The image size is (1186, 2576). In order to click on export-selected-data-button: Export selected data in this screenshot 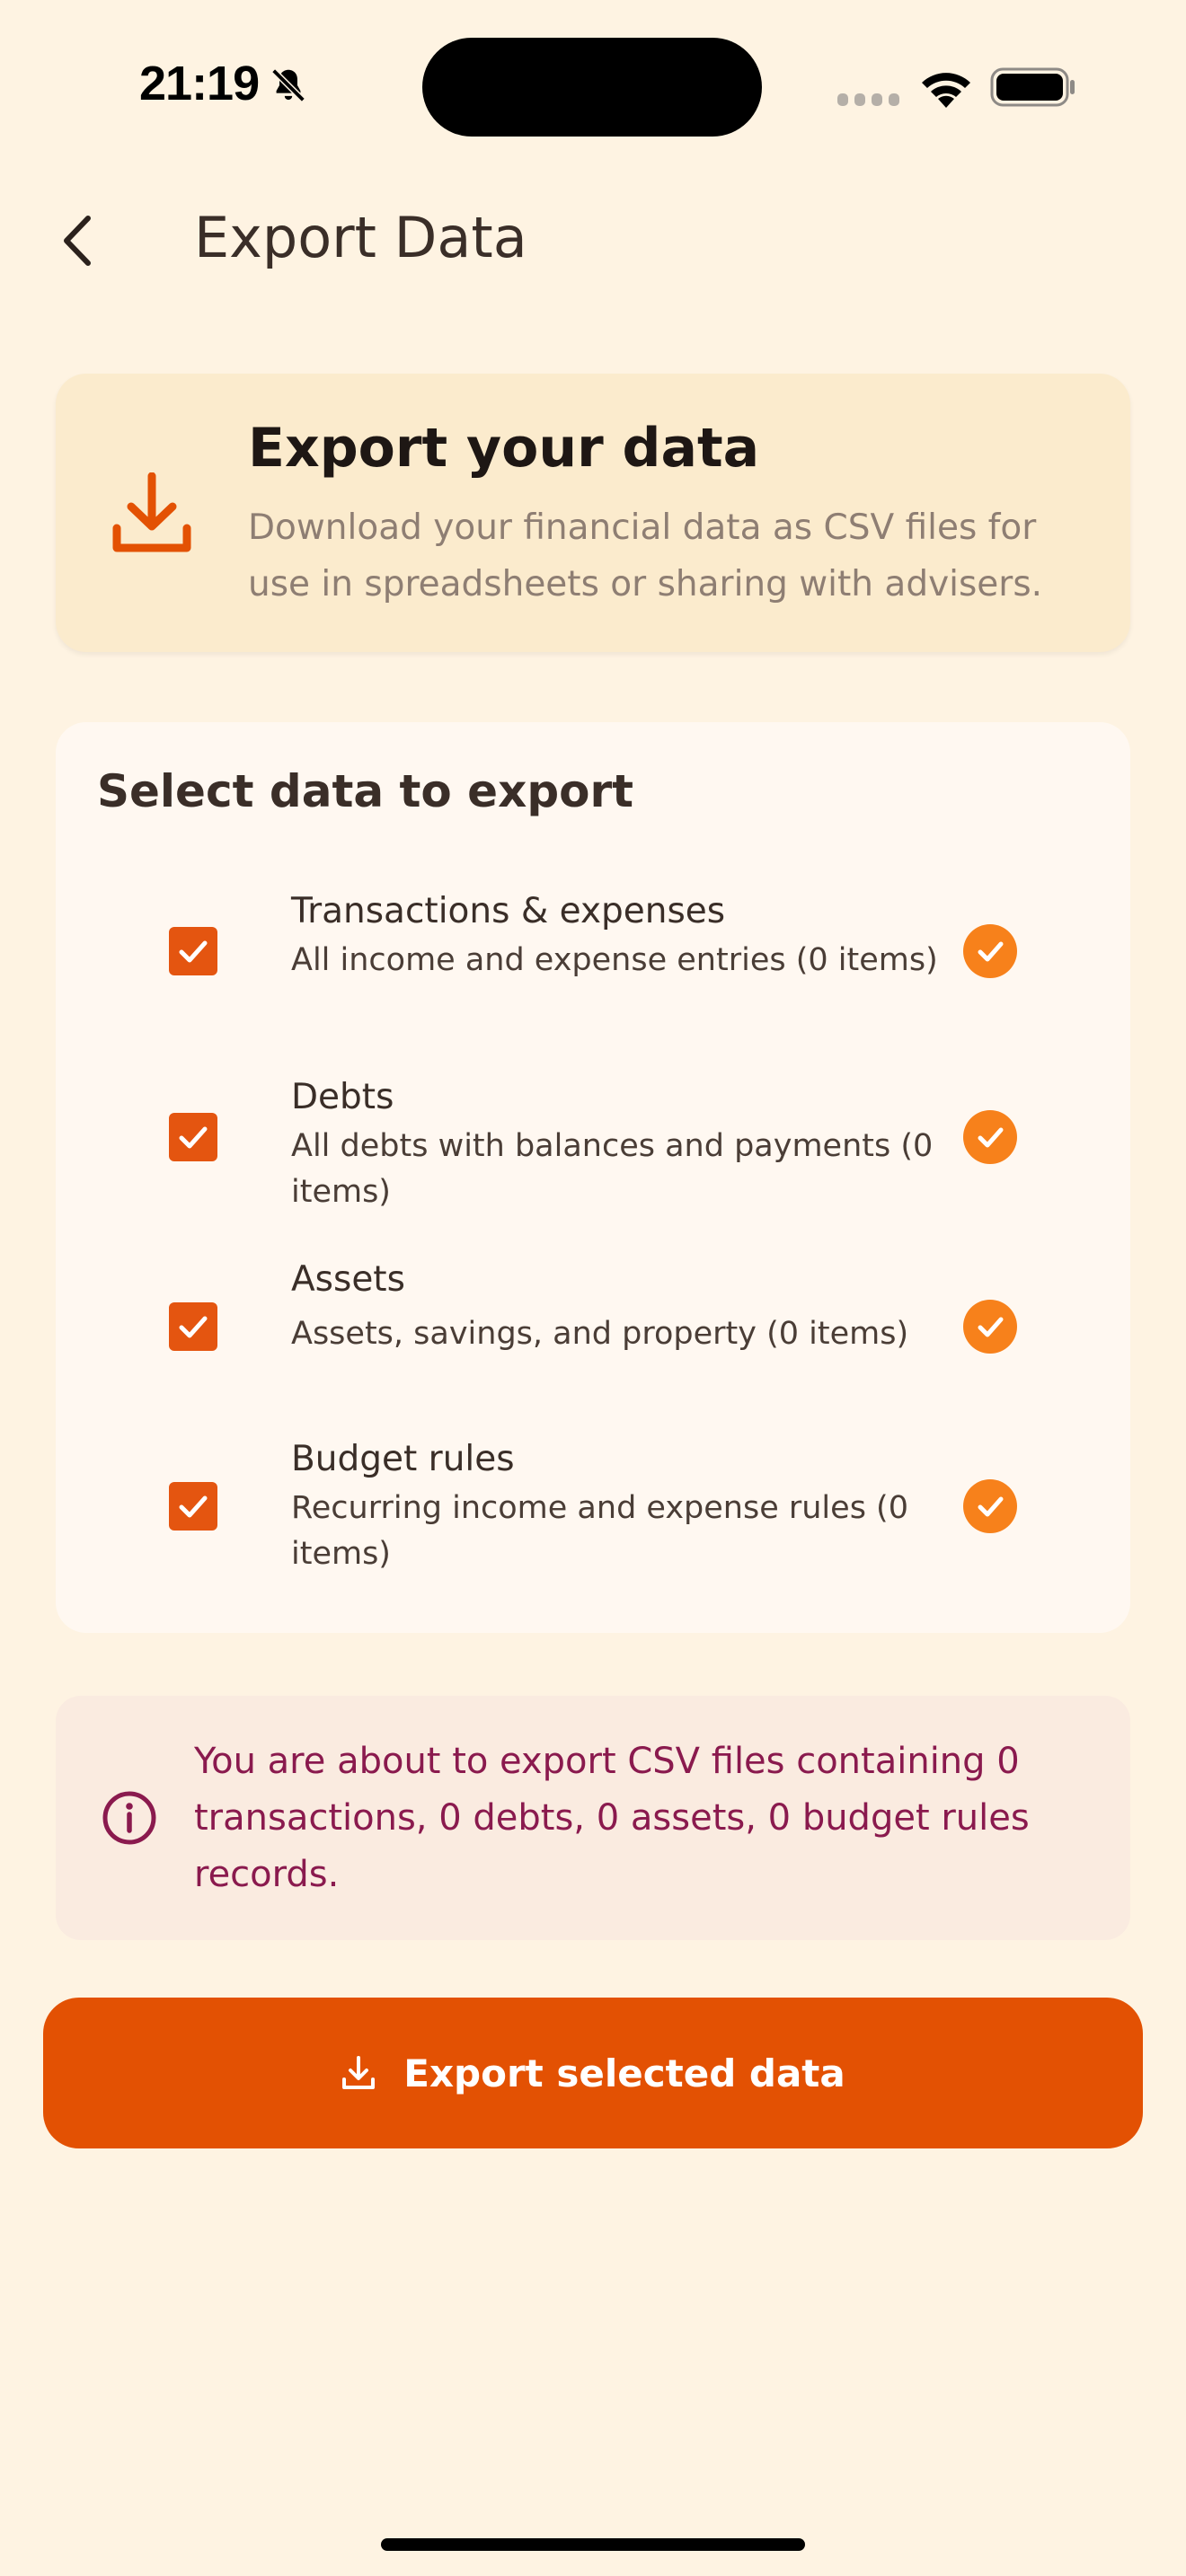, I will do `click(593, 2073)`.